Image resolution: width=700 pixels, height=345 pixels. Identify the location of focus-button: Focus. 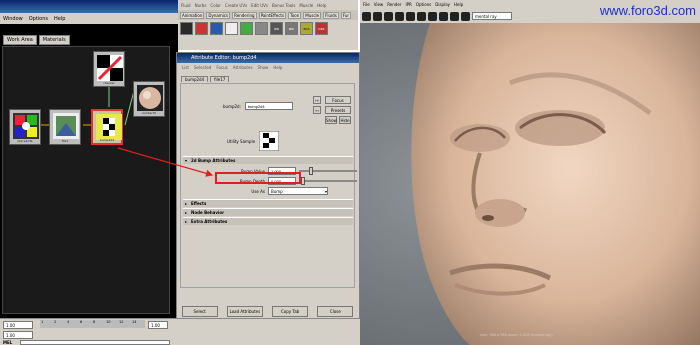
(338, 100).